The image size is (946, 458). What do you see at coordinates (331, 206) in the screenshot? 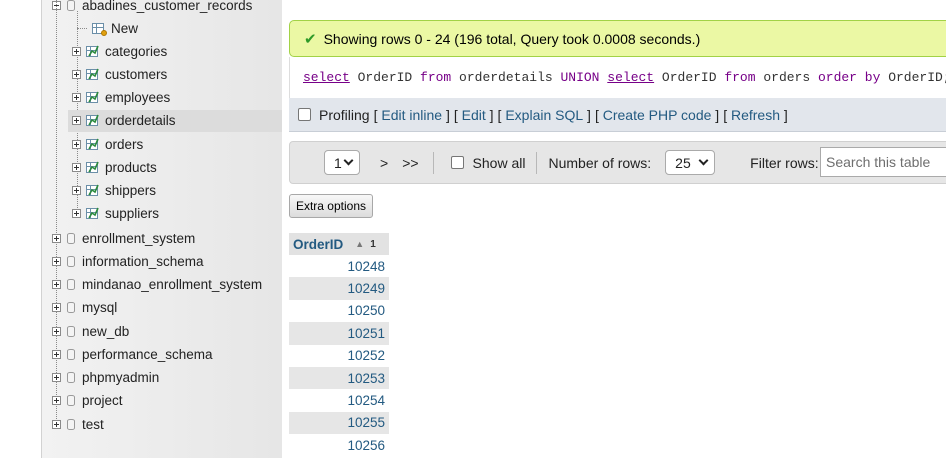
I see `extra-options-button: Extra options` at bounding box center [331, 206].